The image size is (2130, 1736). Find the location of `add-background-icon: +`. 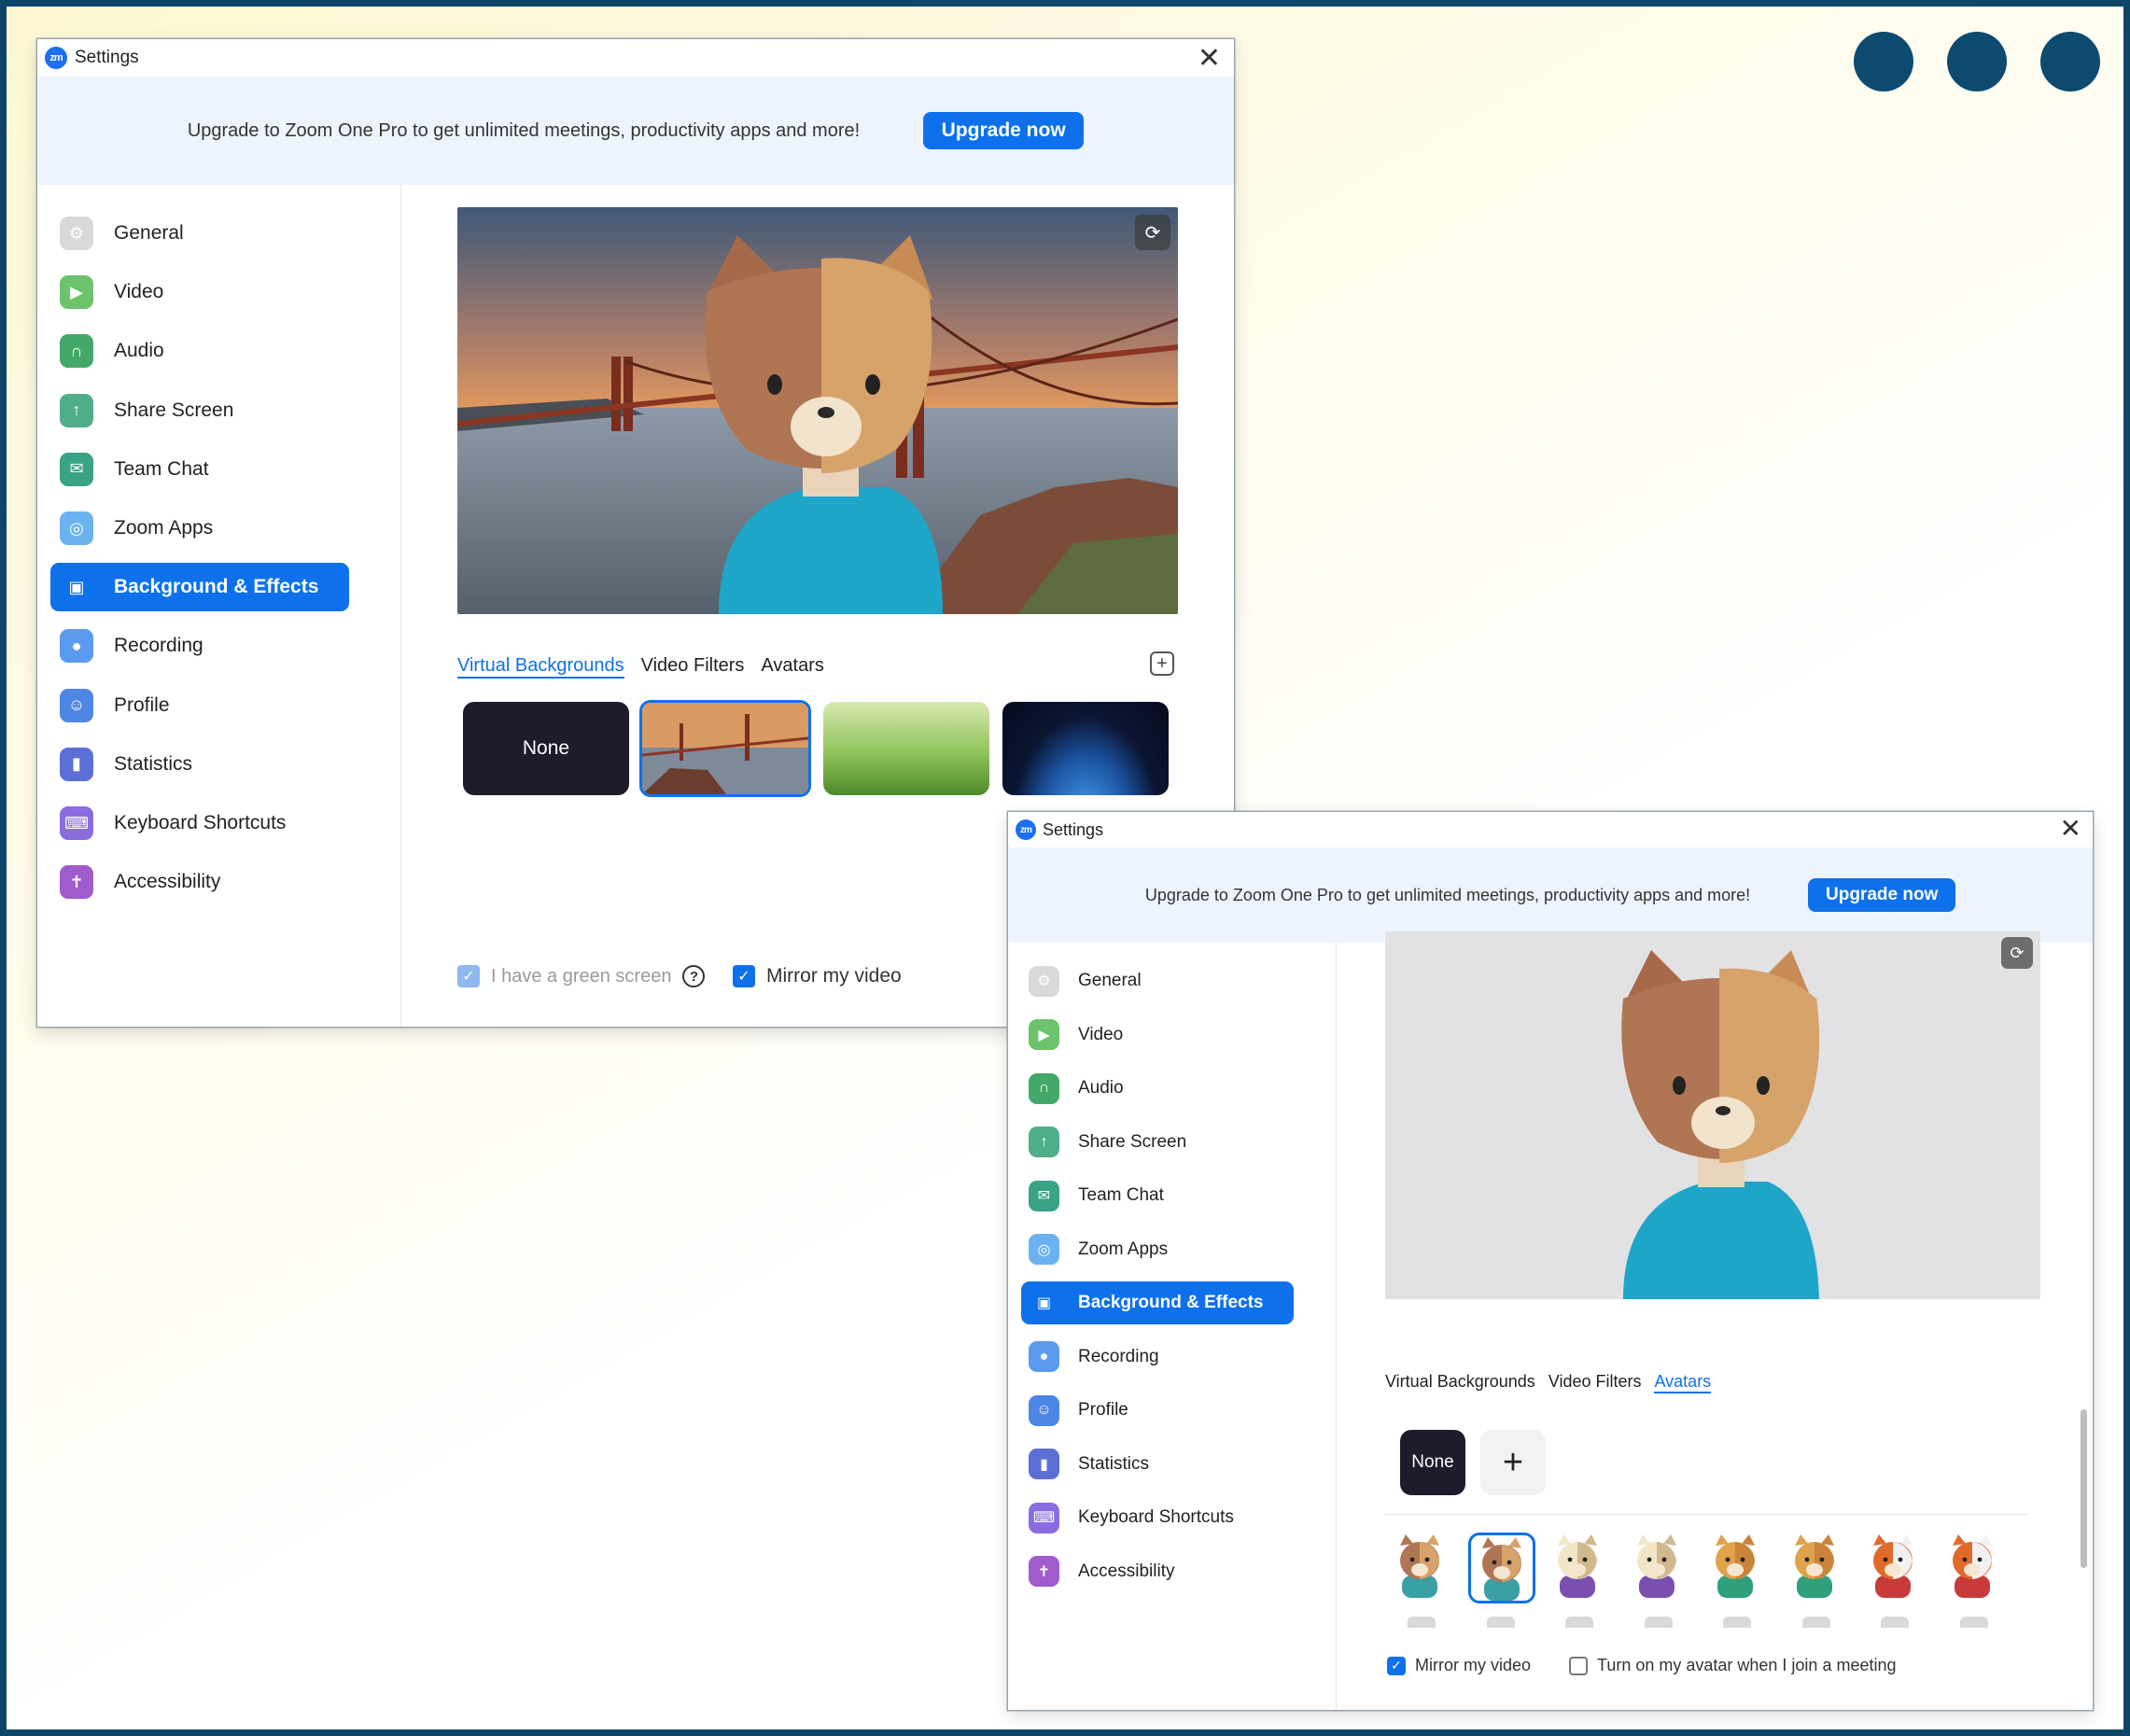

add-background-icon: + is located at coordinates (1162, 663).